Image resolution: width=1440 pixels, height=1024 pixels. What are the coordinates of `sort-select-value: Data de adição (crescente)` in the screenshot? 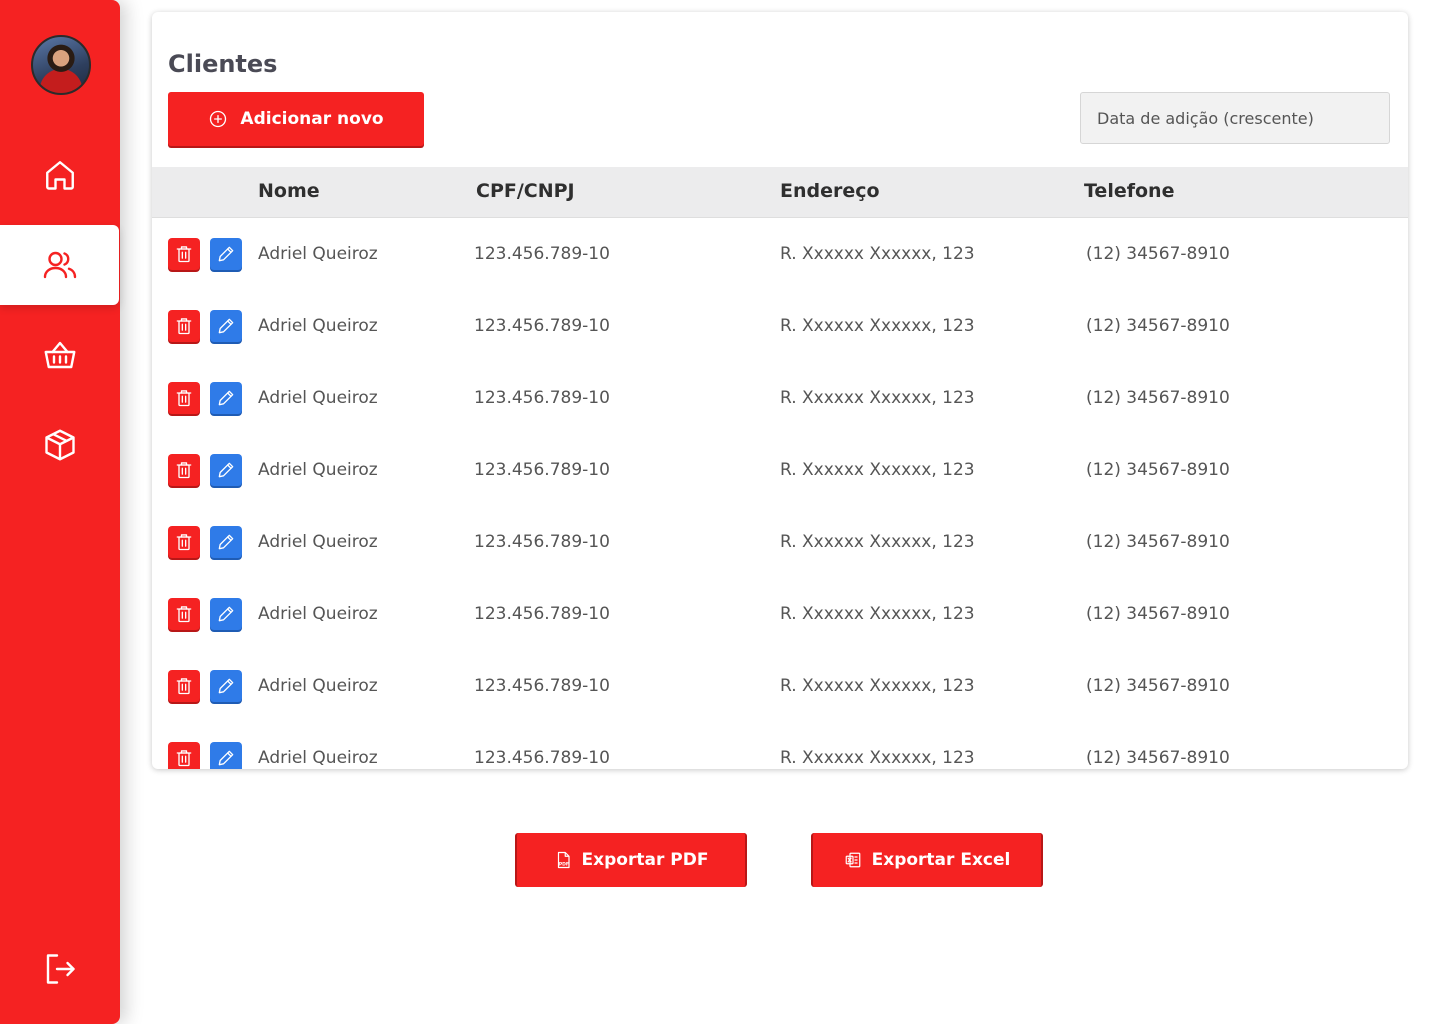 It's located at (1205, 118).